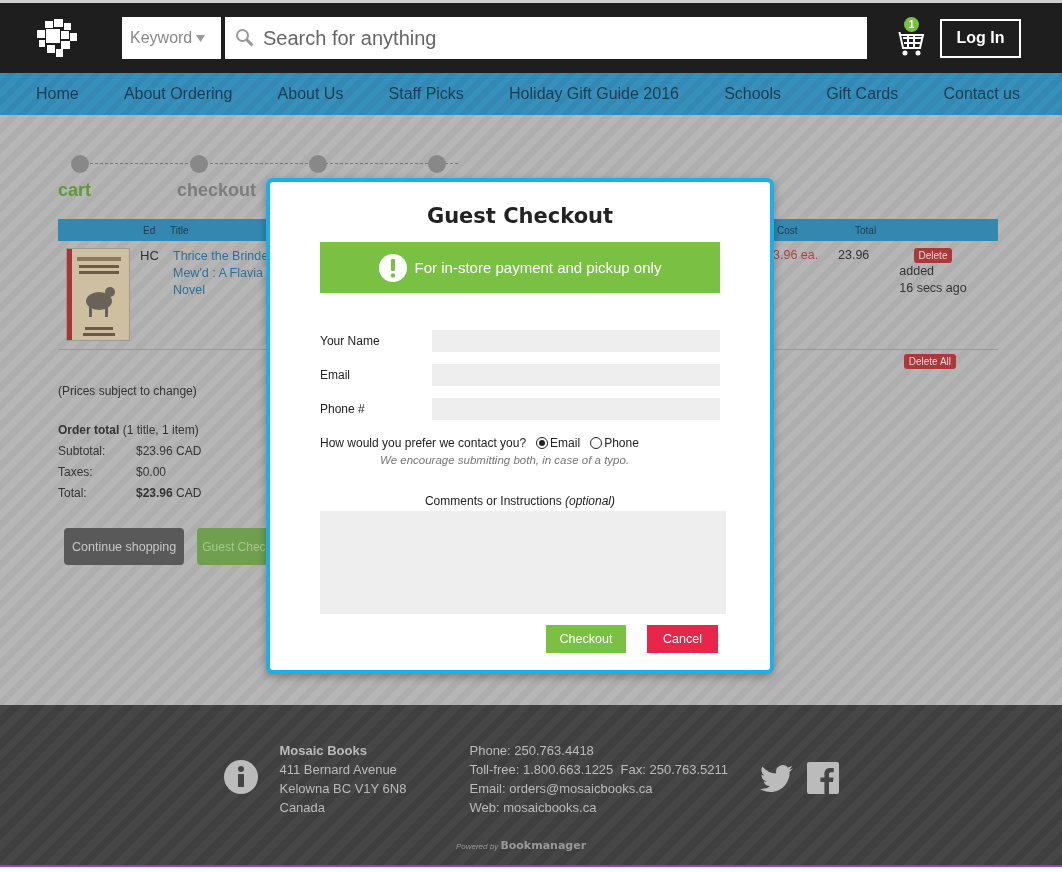 The height and width of the screenshot is (872, 1062). Describe the element at coordinates (57, 94) in the screenshot. I see `nav-link: Home` at that location.